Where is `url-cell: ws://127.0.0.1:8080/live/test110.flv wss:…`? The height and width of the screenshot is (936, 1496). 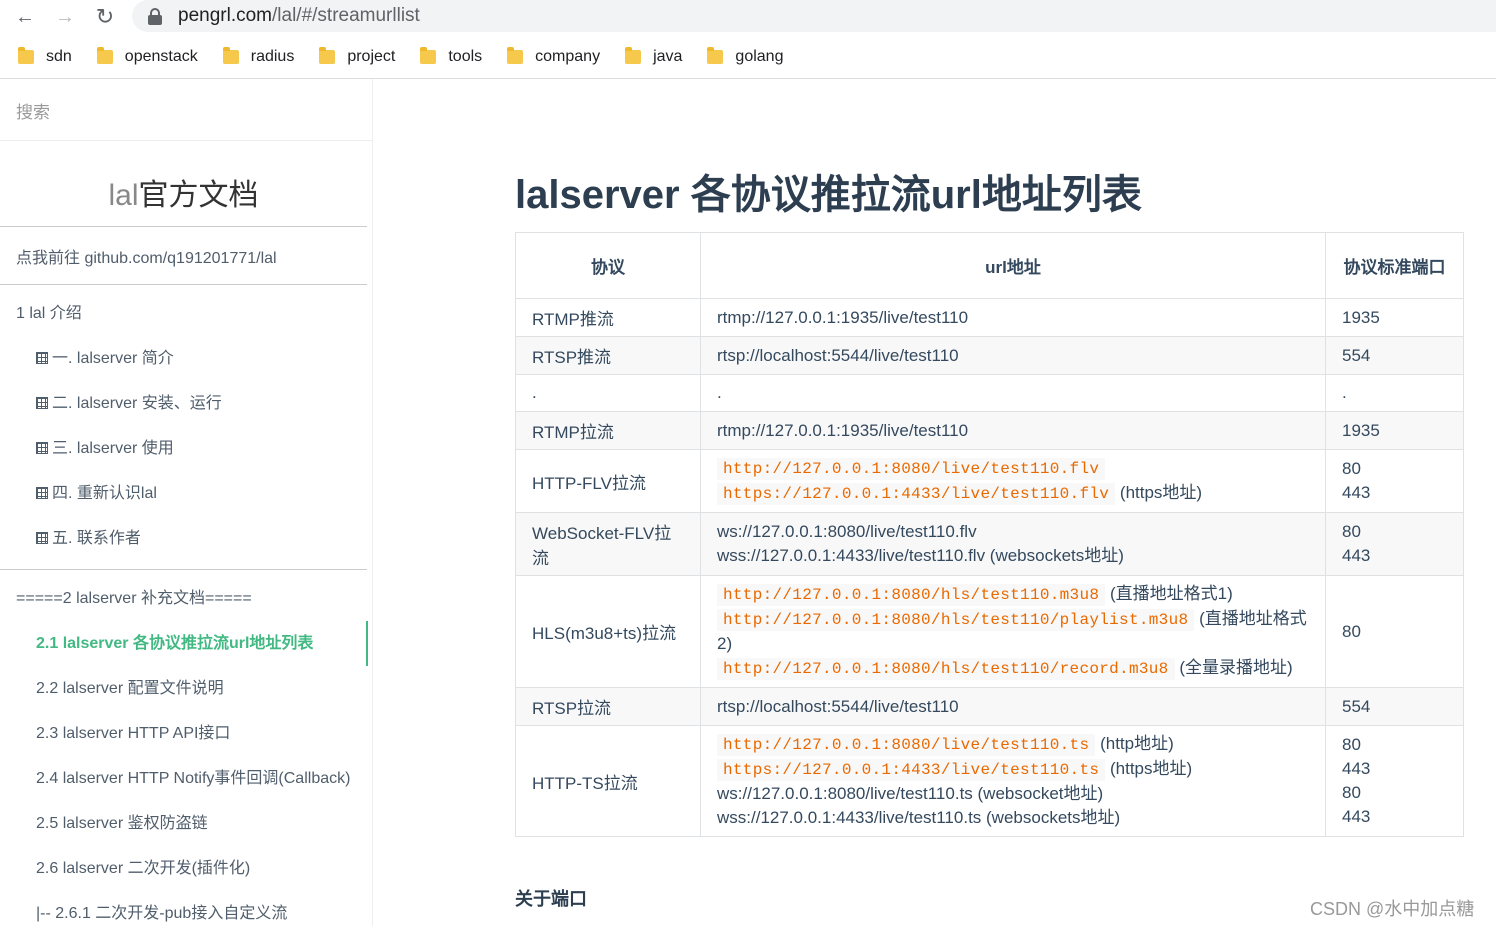 url-cell: ws://127.0.0.1:8080/live/test110.flv wss:… is located at coordinates (1013, 544).